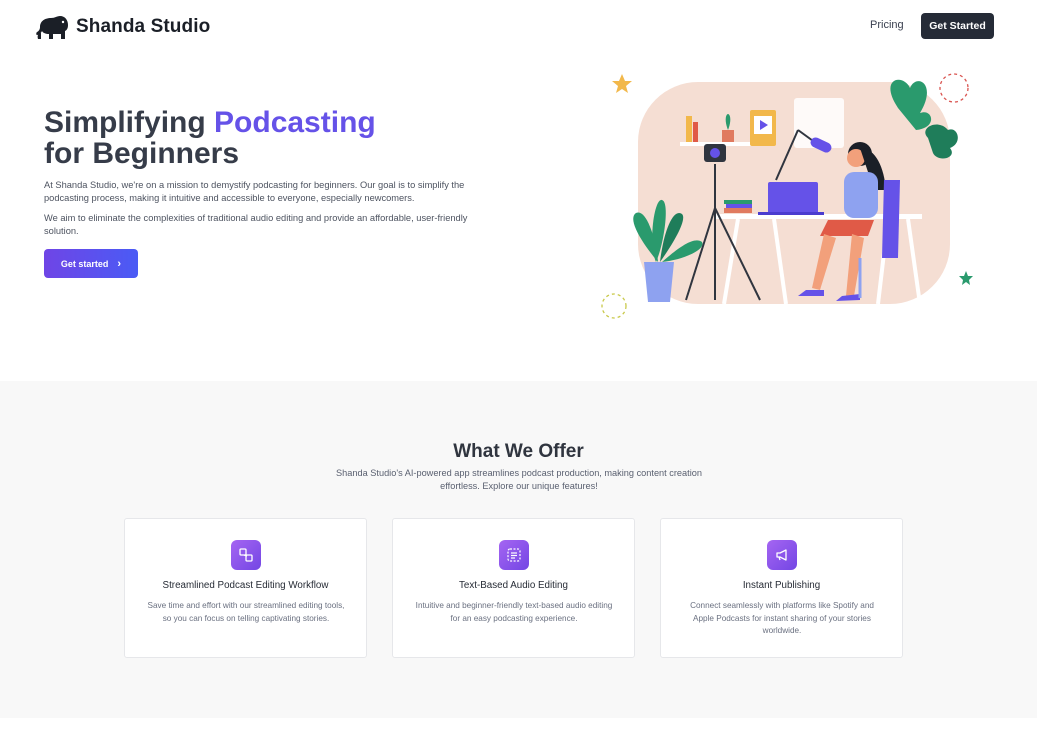 Image resolution: width=1037 pixels, height=752 pixels. Describe the element at coordinates (518, 28) in the screenshot. I see `site-header: Shanda Studio Pricing Get Started` at that location.